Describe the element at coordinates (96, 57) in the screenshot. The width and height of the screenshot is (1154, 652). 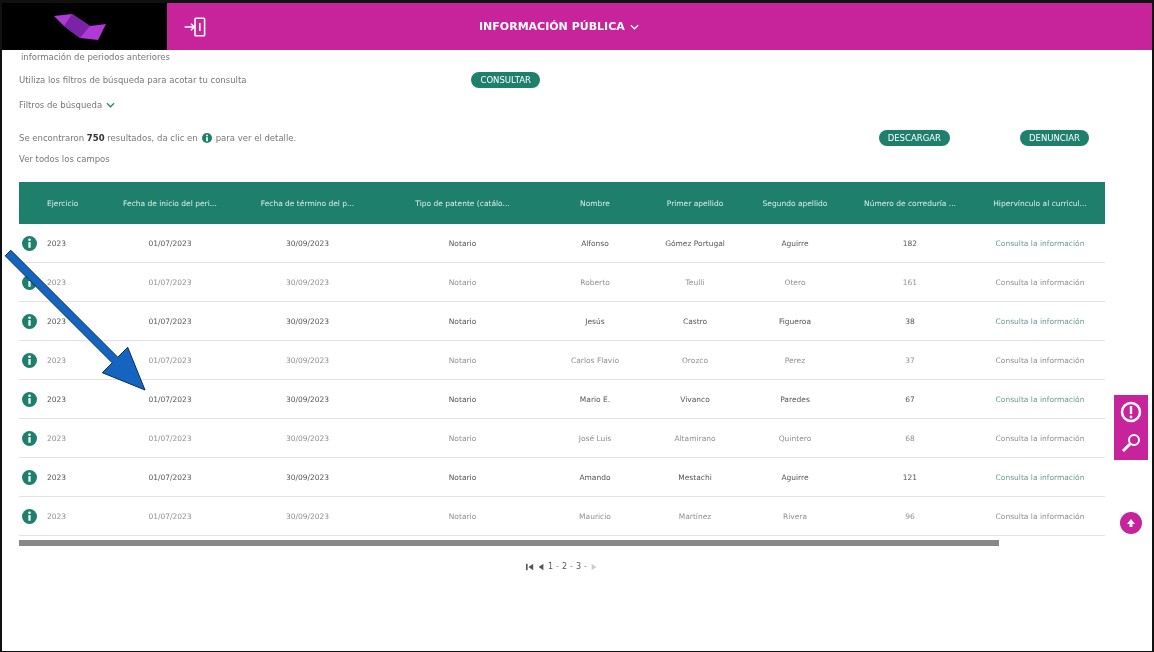
I see `intro-text: información de periodos anteriores` at that location.